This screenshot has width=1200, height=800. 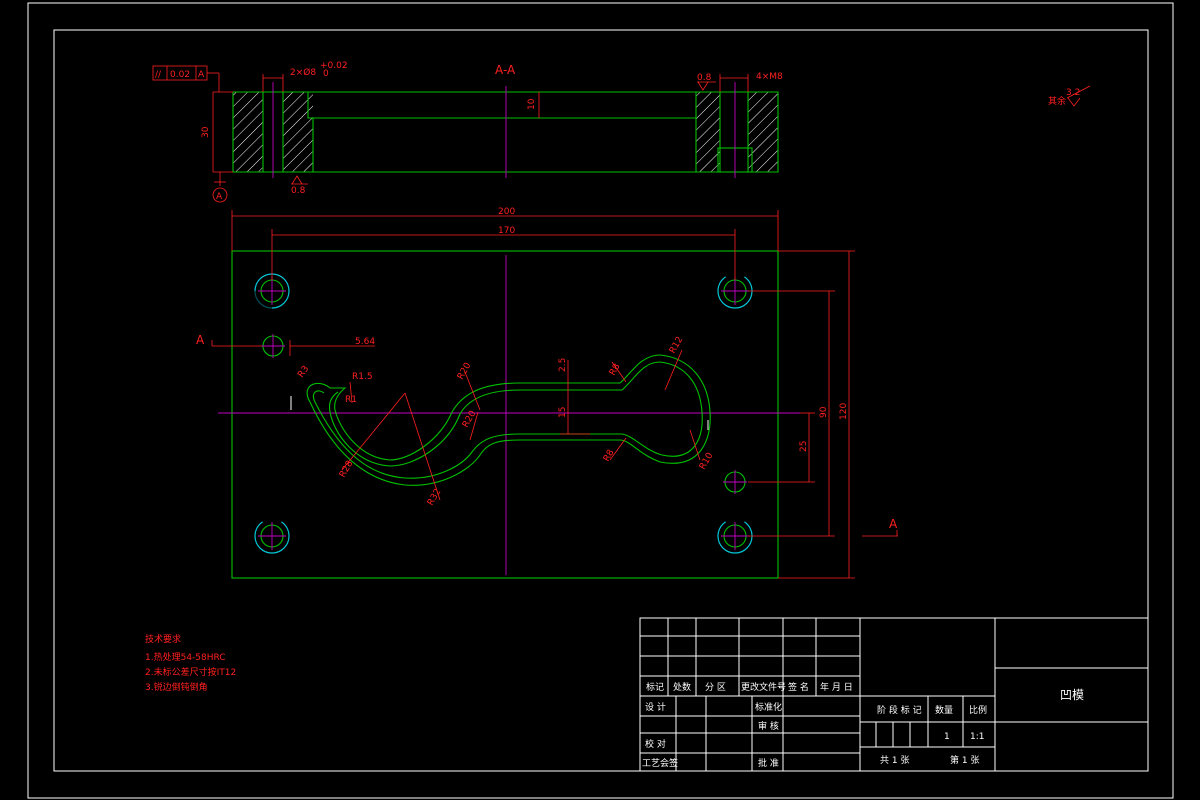 What do you see at coordinates (707, 461) in the screenshot?
I see `radius-r10: R10` at bounding box center [707, 461].